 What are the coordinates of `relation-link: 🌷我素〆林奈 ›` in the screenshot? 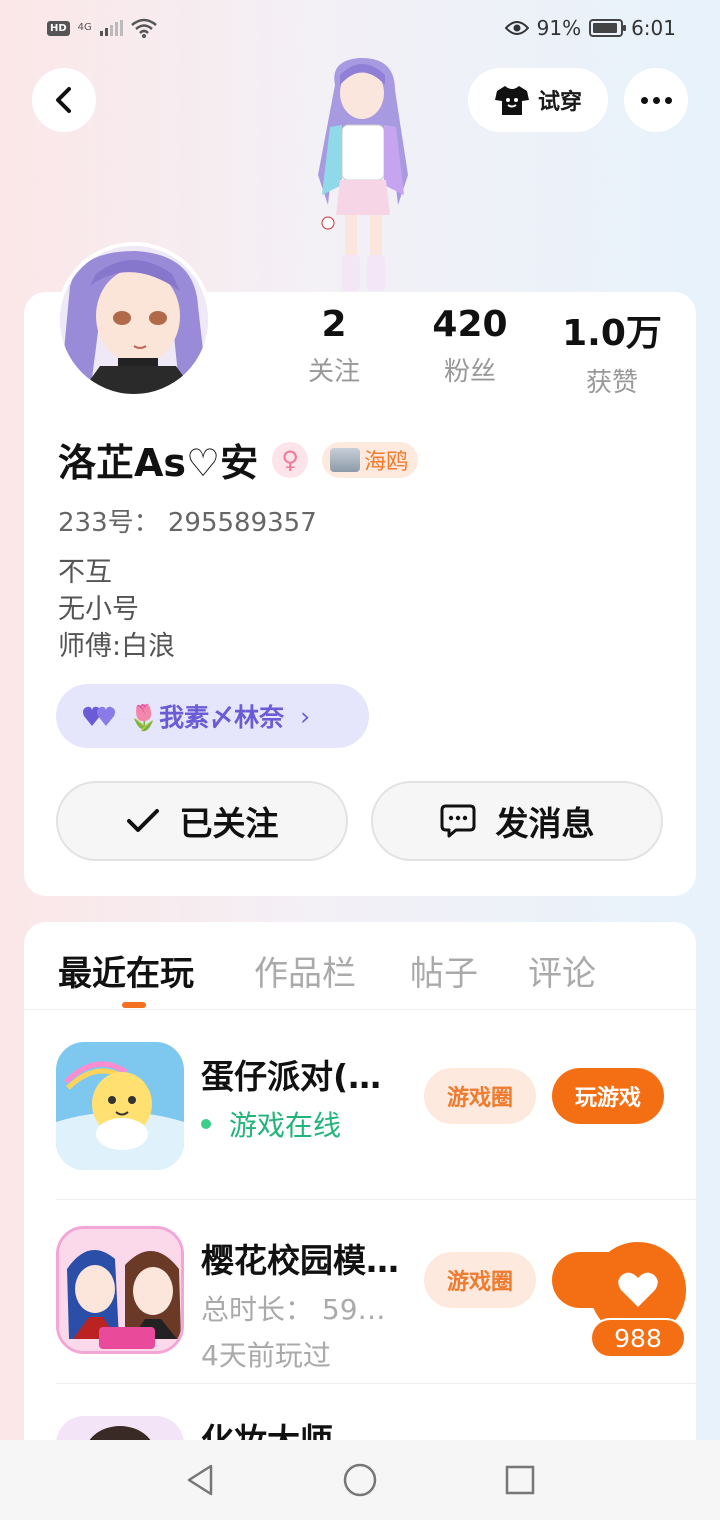 It's located at (212, 716).